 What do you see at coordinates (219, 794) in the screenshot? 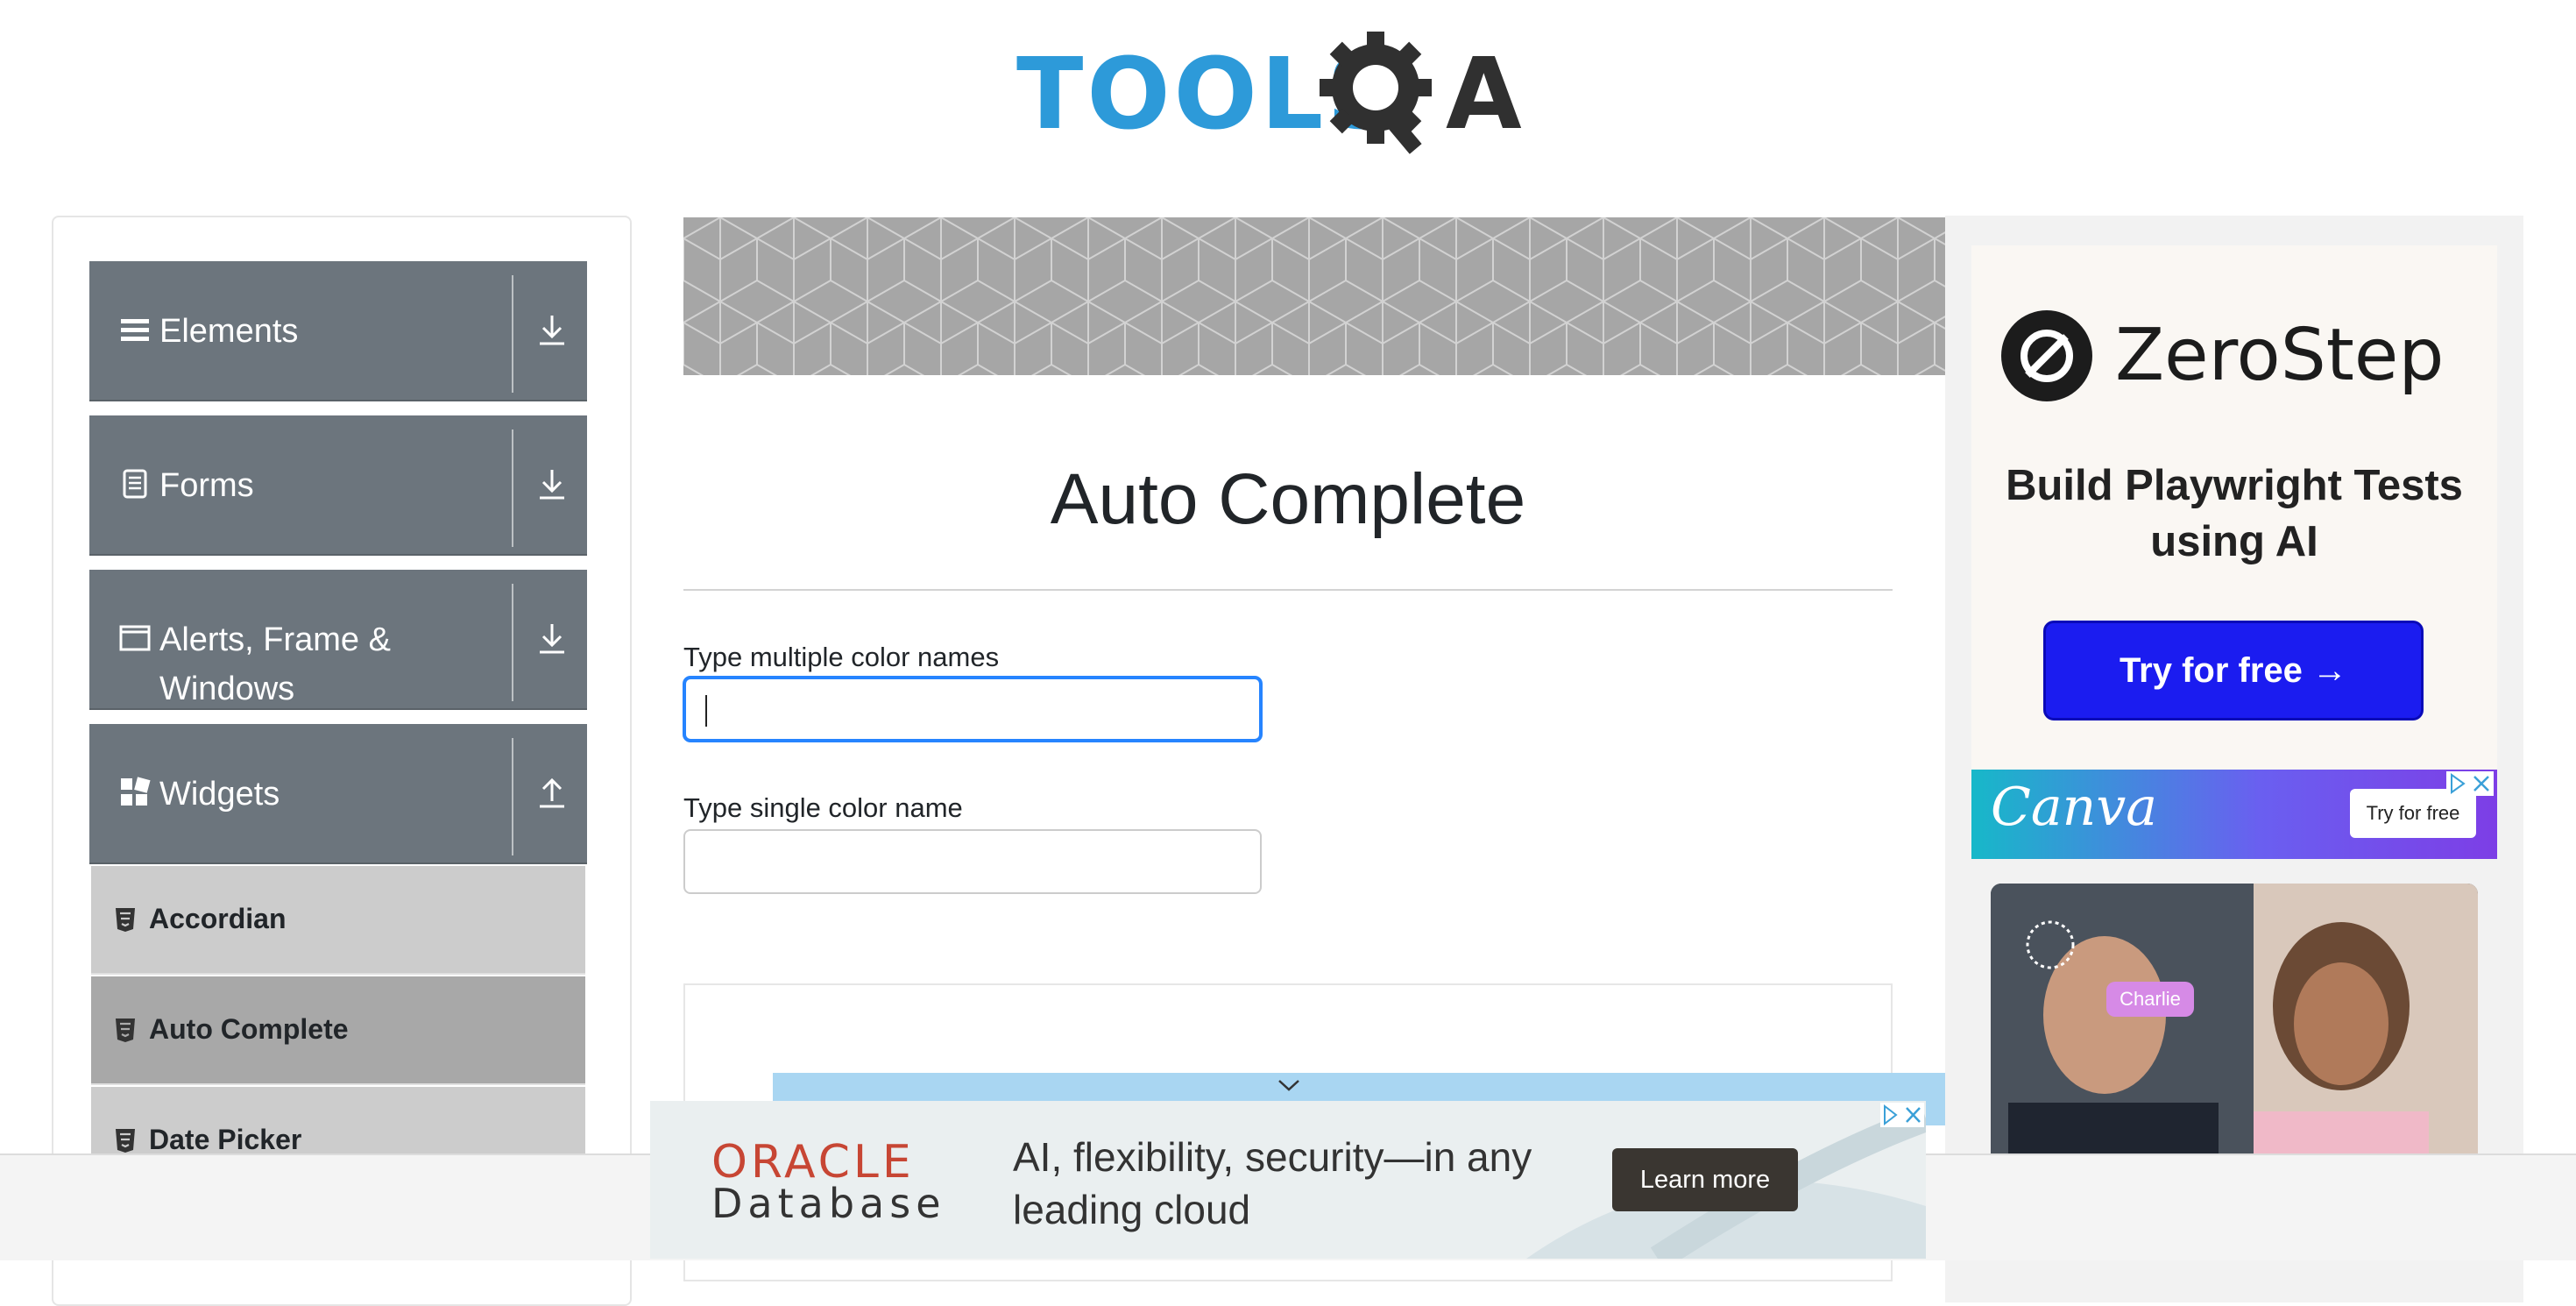
I see `group-label: Widgets` at bounding box center [219, 794].